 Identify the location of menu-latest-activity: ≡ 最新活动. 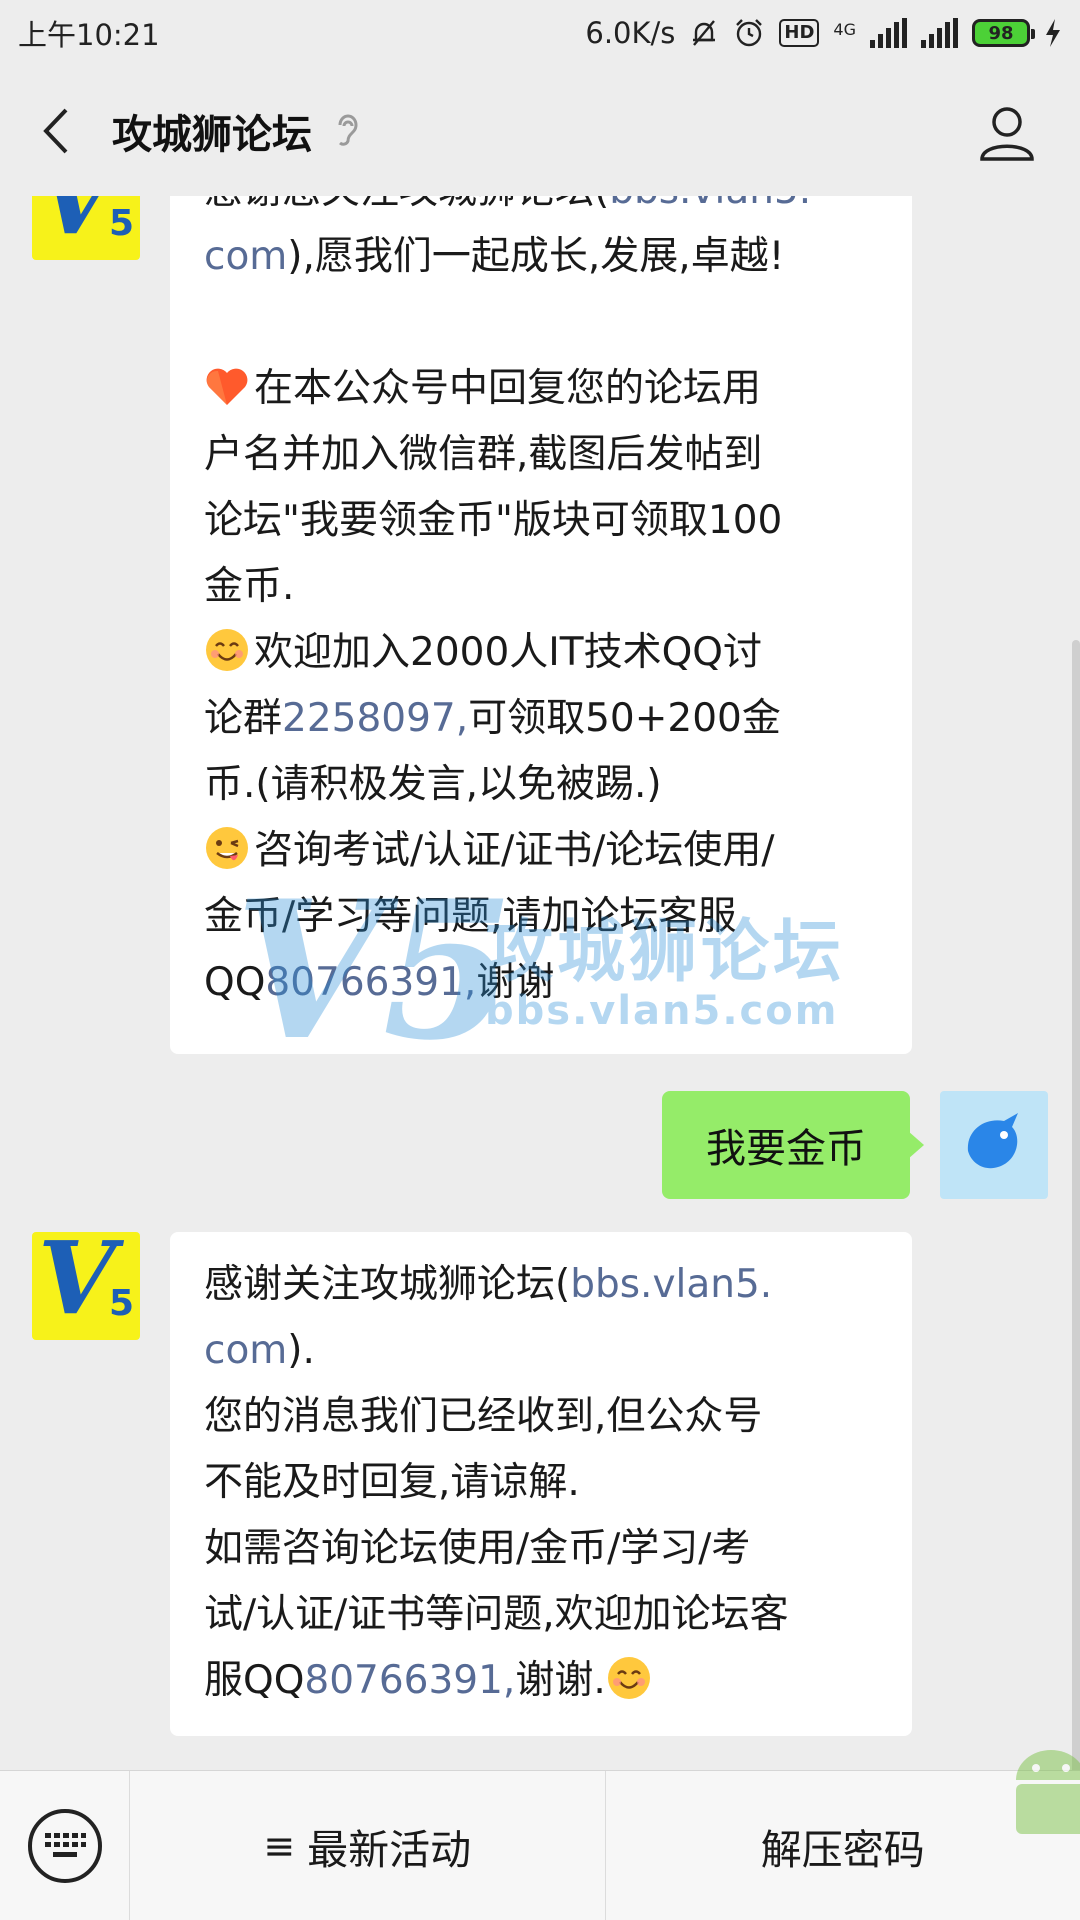
(367, 1845).